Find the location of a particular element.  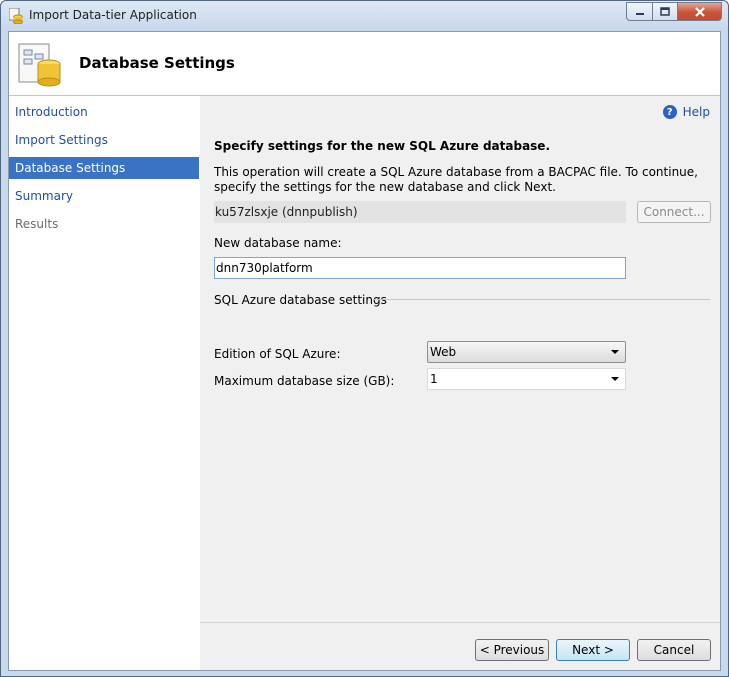

close-icon is located at coordinates (699, 11).